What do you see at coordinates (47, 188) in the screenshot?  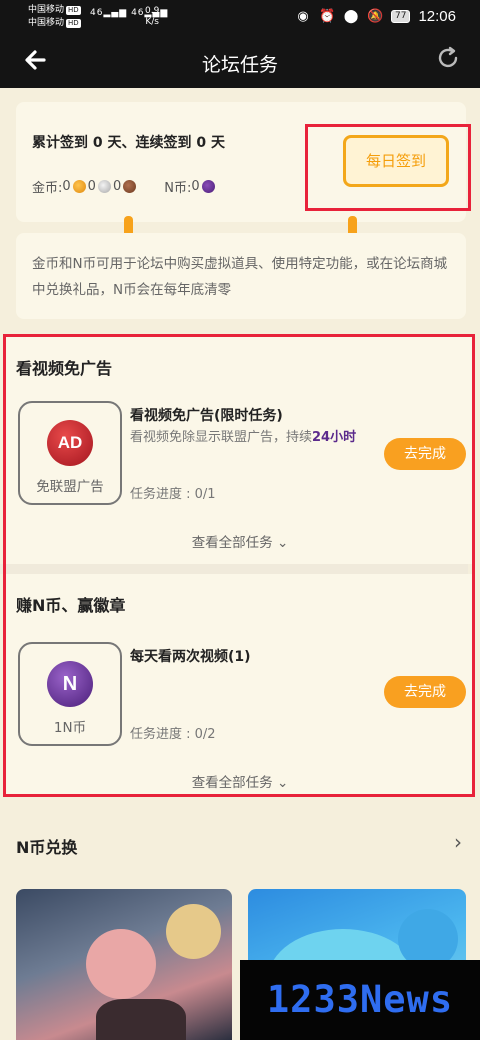 I see `coins-label: 金币:` at bounding box center [47, 188].